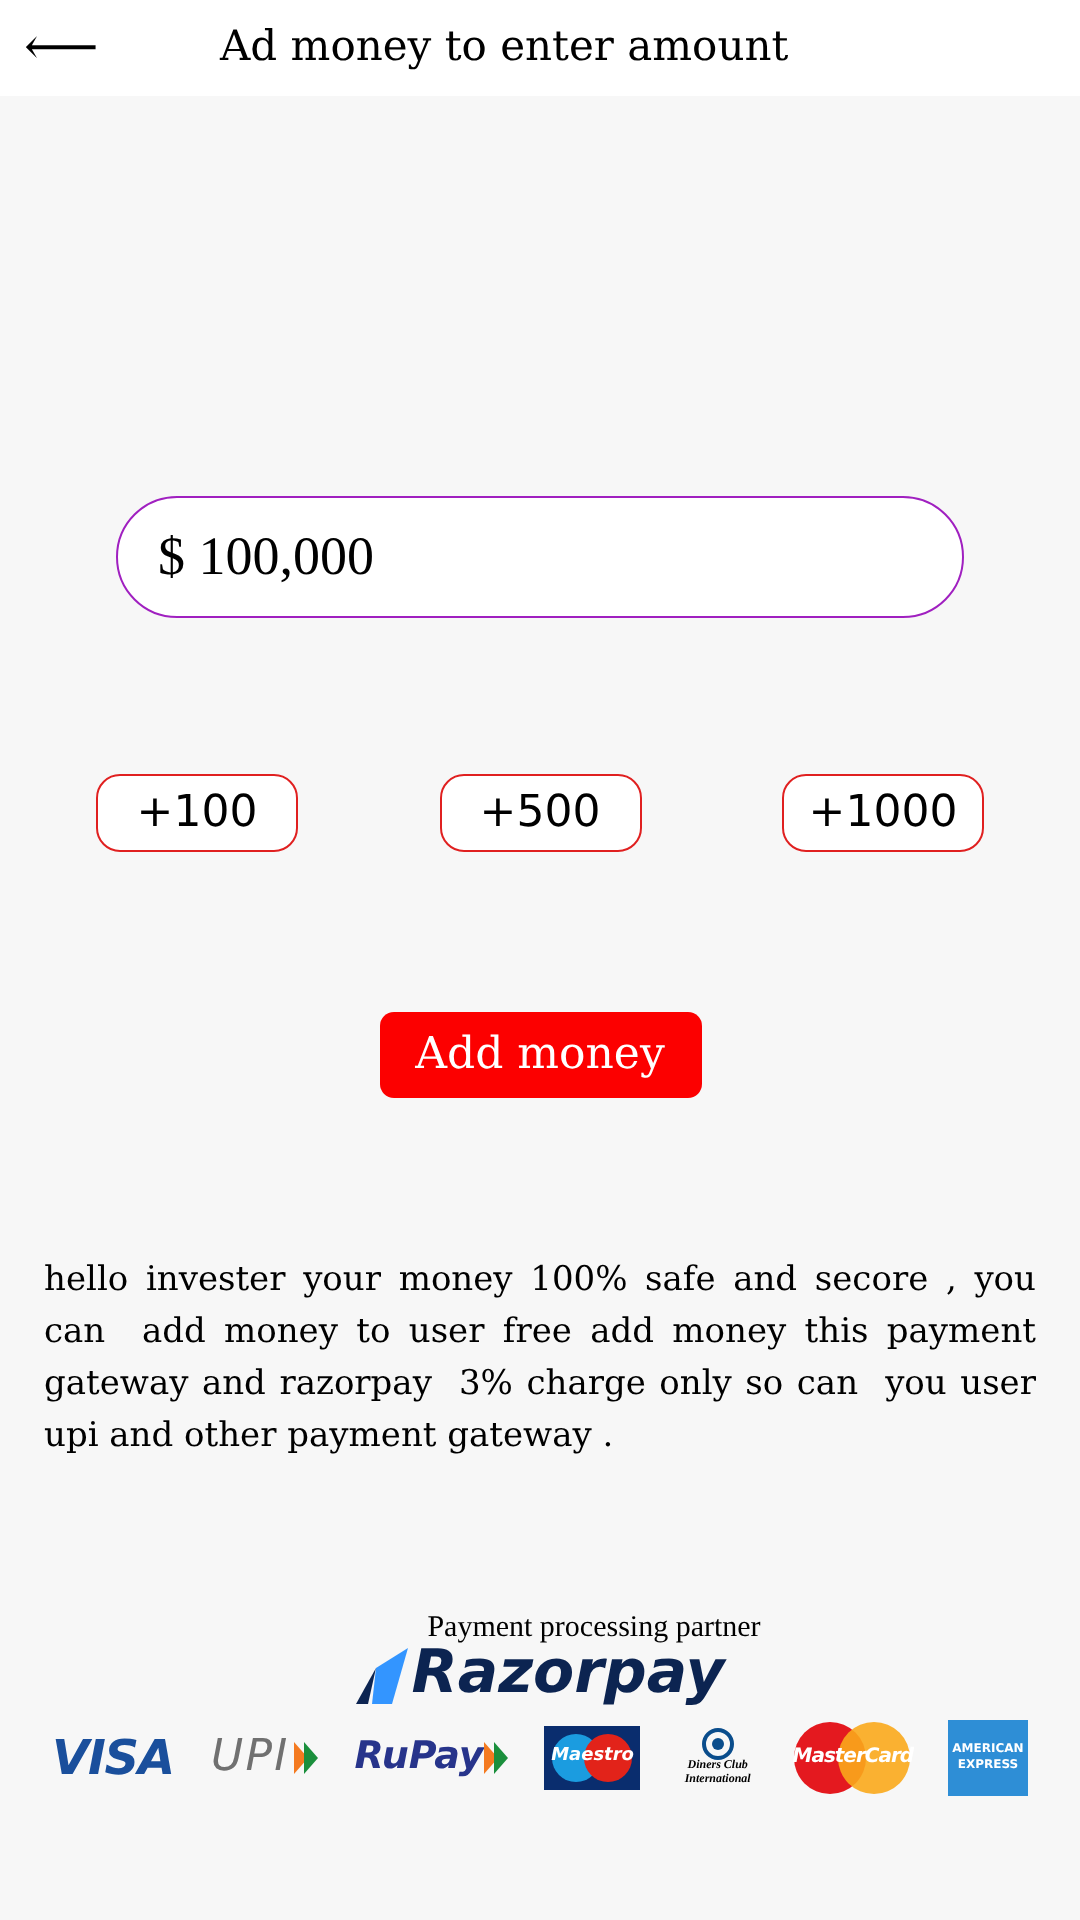  I want to click on visa-logo: VISA, so click(113, 1758).